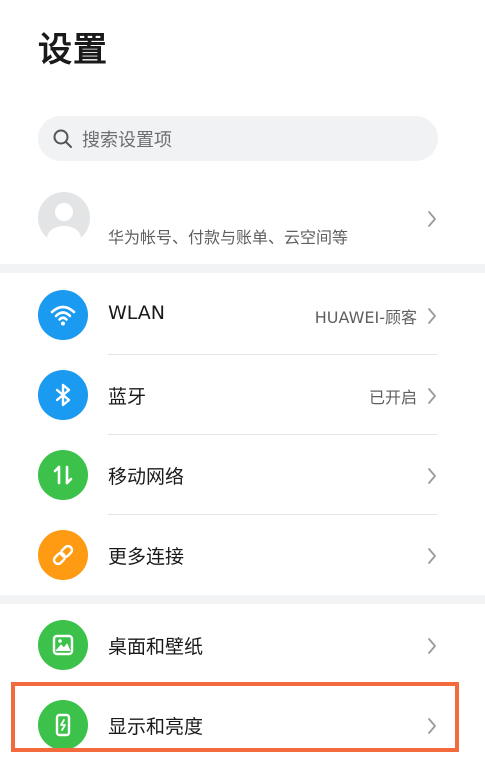  I want to click on settings-item-mobile-network: 移动网络, so click(242, 475).